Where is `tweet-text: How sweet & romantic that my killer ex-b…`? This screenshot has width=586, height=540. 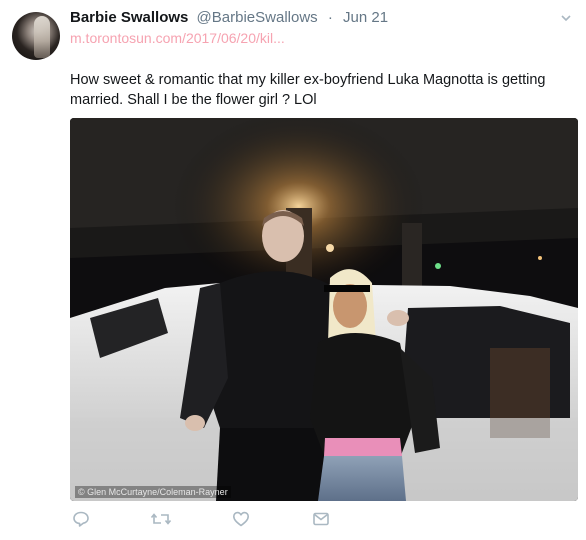
tweet-text: How sweet & romantic that my killer ex-b… is located at coordinates (308, 90).